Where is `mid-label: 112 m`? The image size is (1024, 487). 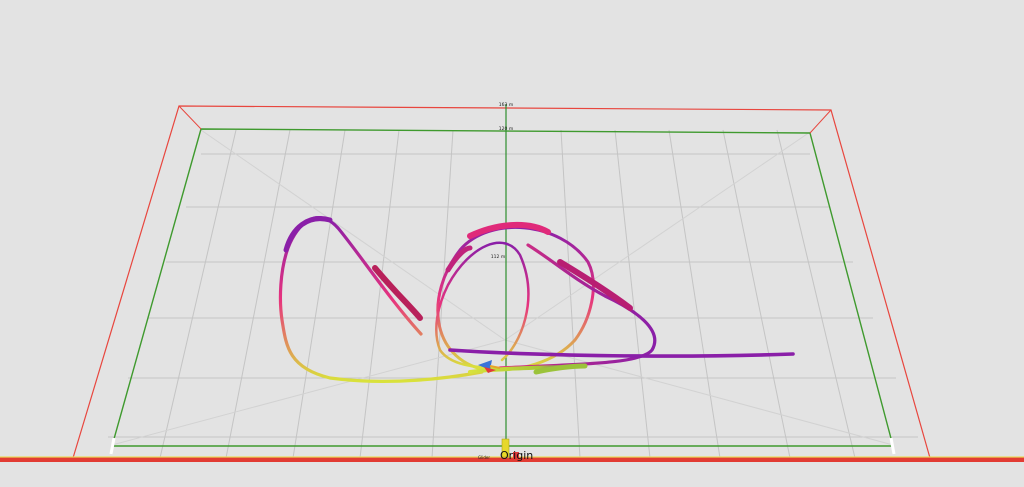 mid-label: 112 m is located at coordinates (498, 257).